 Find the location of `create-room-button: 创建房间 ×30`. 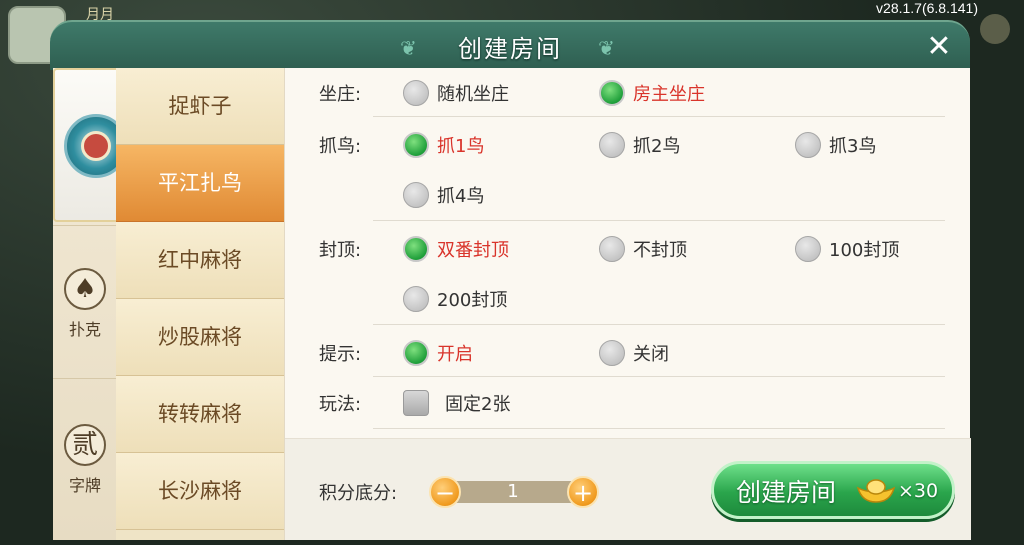

create-room-button: 创建房间 ×30 is located at coordinates (833, 490).